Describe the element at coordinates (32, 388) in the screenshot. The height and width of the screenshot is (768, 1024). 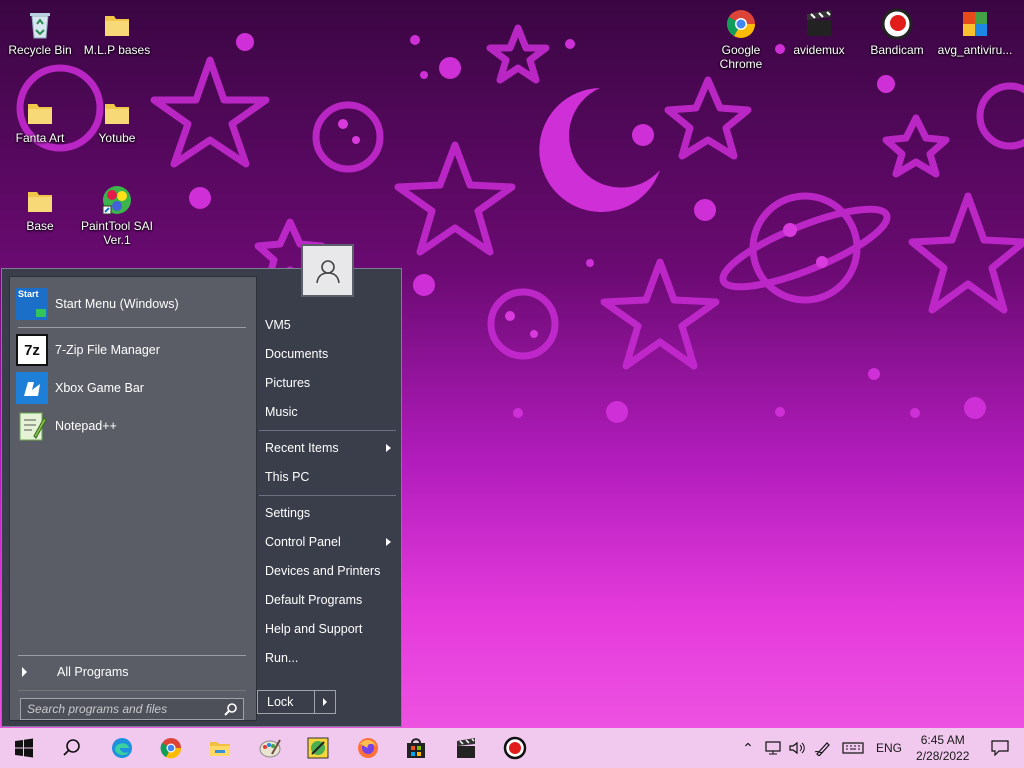
I see `xbox-game-bar-icon` at that location.